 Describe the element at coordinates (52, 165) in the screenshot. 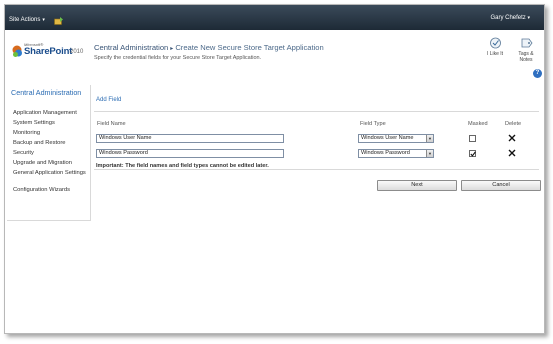

I see `sidebar-item-upgrade-migration: Upgrade and Migration` at that location.